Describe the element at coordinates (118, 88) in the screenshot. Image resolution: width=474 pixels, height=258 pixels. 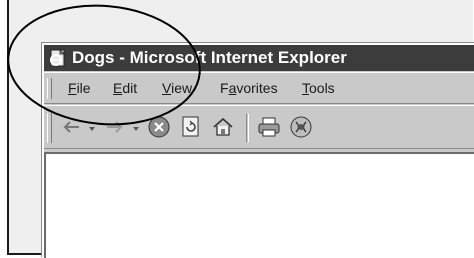
I see `menu-edit-access-key: E` at that location.